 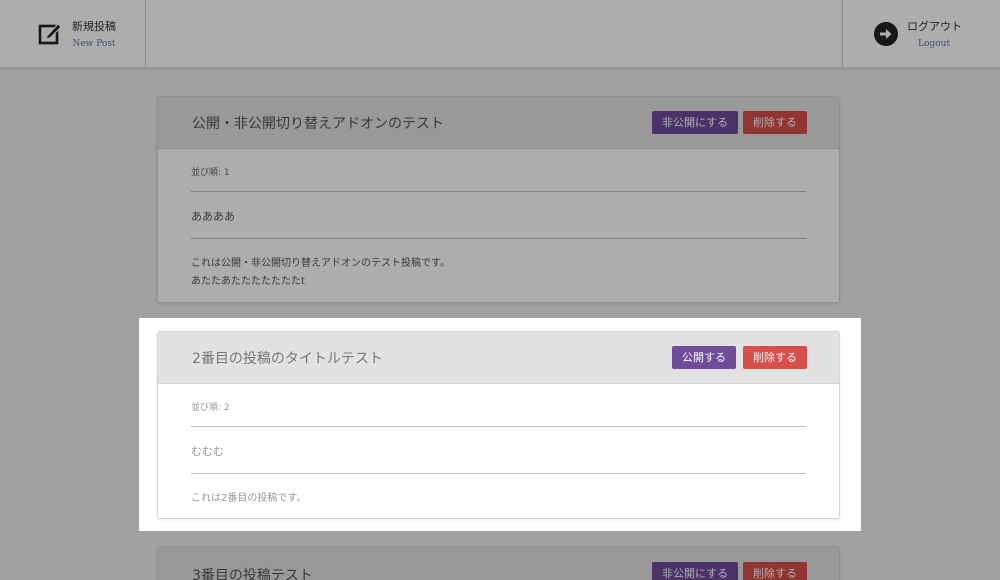 What do you see at coordinates (498, 358) in the screenshot?
I see `post-card-header: 2番目の投稿のタイトルテスト 公開する 削除する` at bounding box center [498, 358].